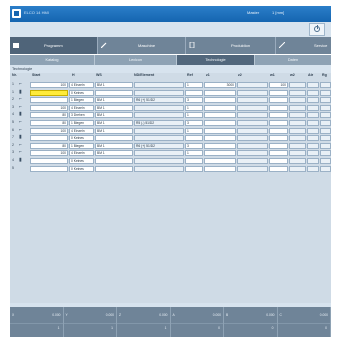  What do you see at coordinates (170, 92) in the screenshot?
I see `table-row: 1 ▮ 0 Keines` at bounding box center [170, 92].